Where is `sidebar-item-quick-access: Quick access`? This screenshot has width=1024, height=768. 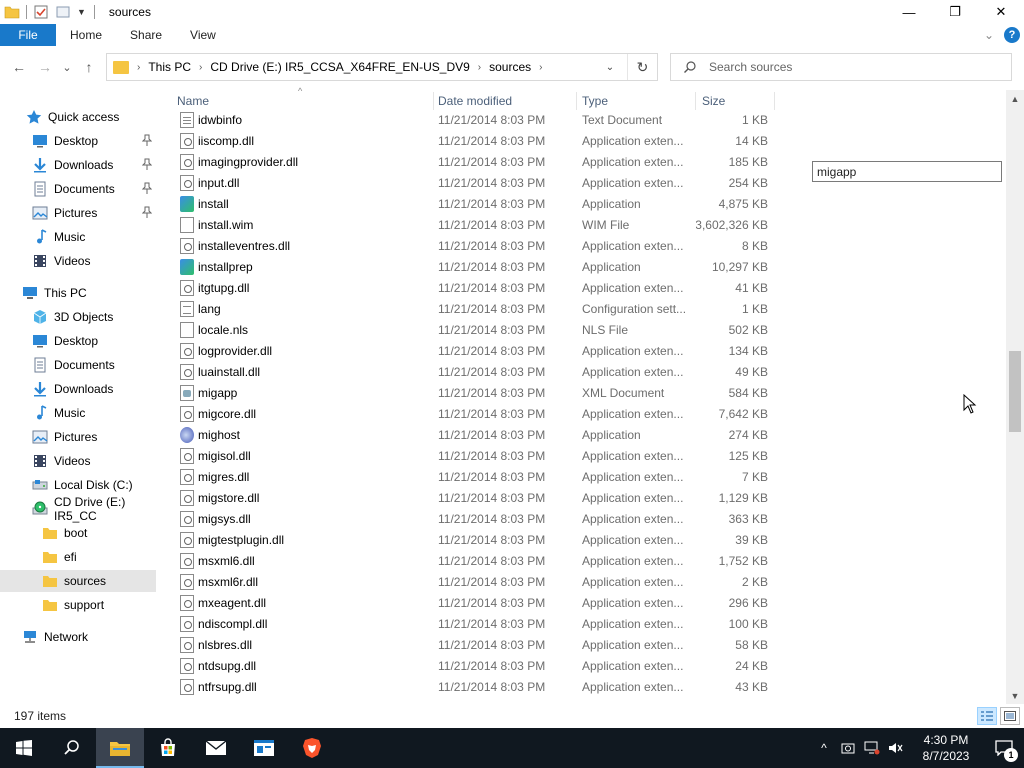
sidebar-item-quick-access: Quick access is located at coordinates (78, 117).